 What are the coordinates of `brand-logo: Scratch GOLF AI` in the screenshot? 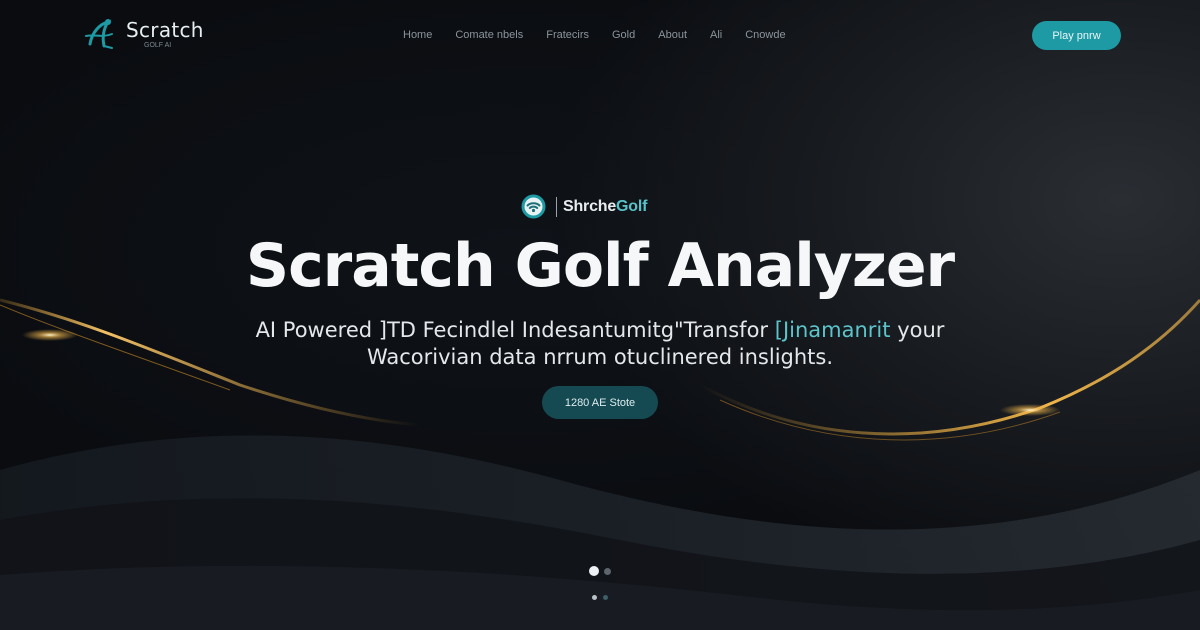 It's located at (143, 34).